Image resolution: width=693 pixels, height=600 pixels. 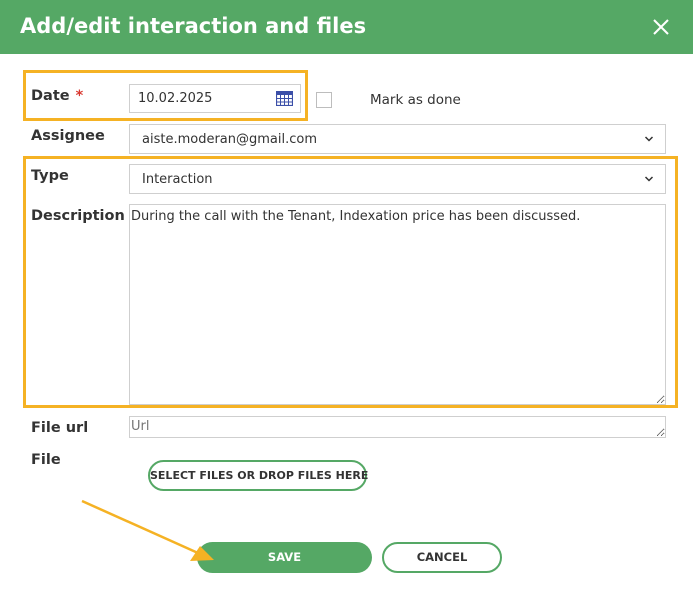 I want to click on close-icon, so click(x=661, y=27).